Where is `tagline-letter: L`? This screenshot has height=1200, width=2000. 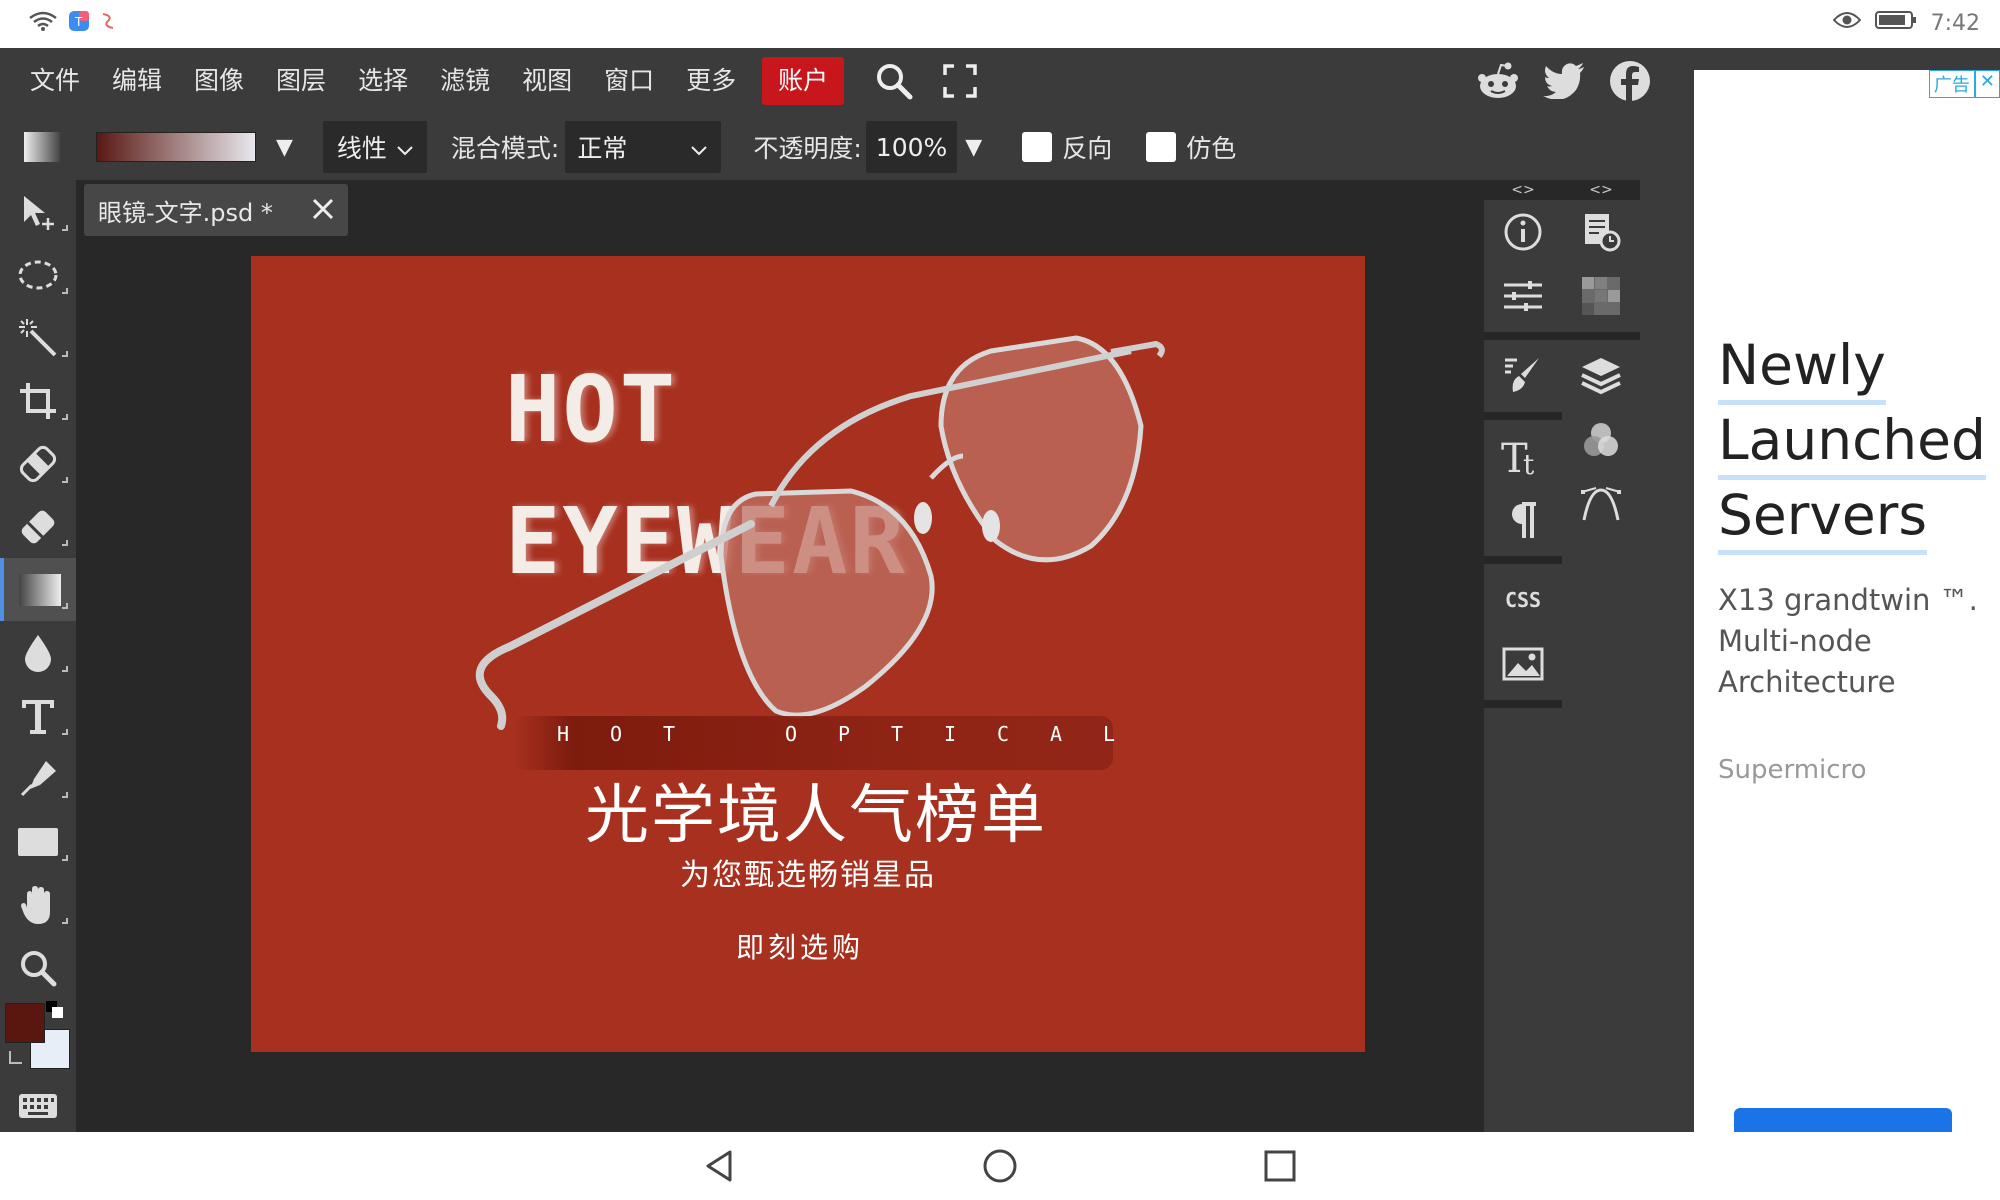 tagline-letter: L is located at coordinates (1109, 734).